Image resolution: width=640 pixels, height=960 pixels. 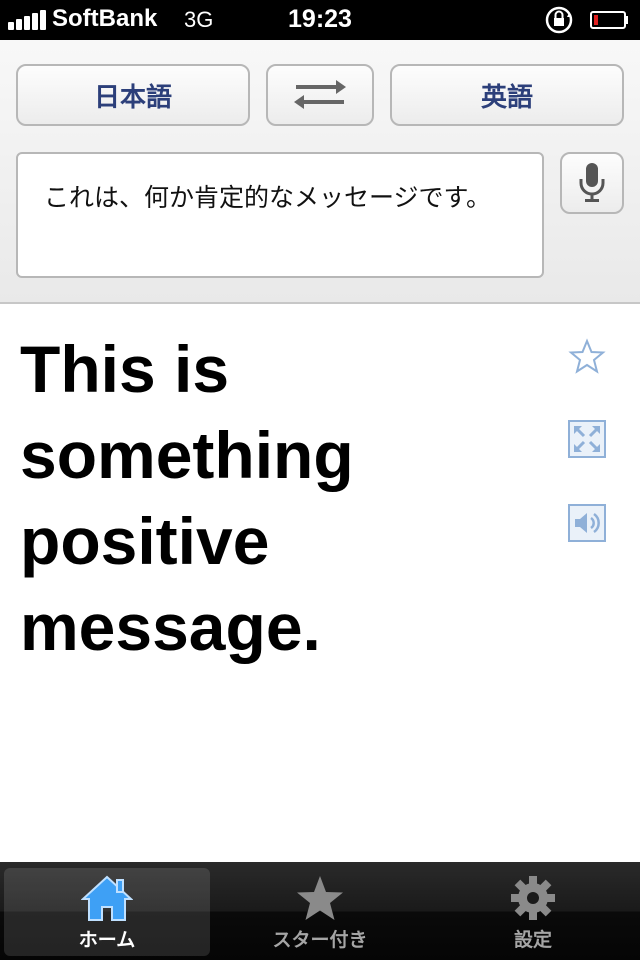 I want to click on battery-icon, so click(x=609, y=20).